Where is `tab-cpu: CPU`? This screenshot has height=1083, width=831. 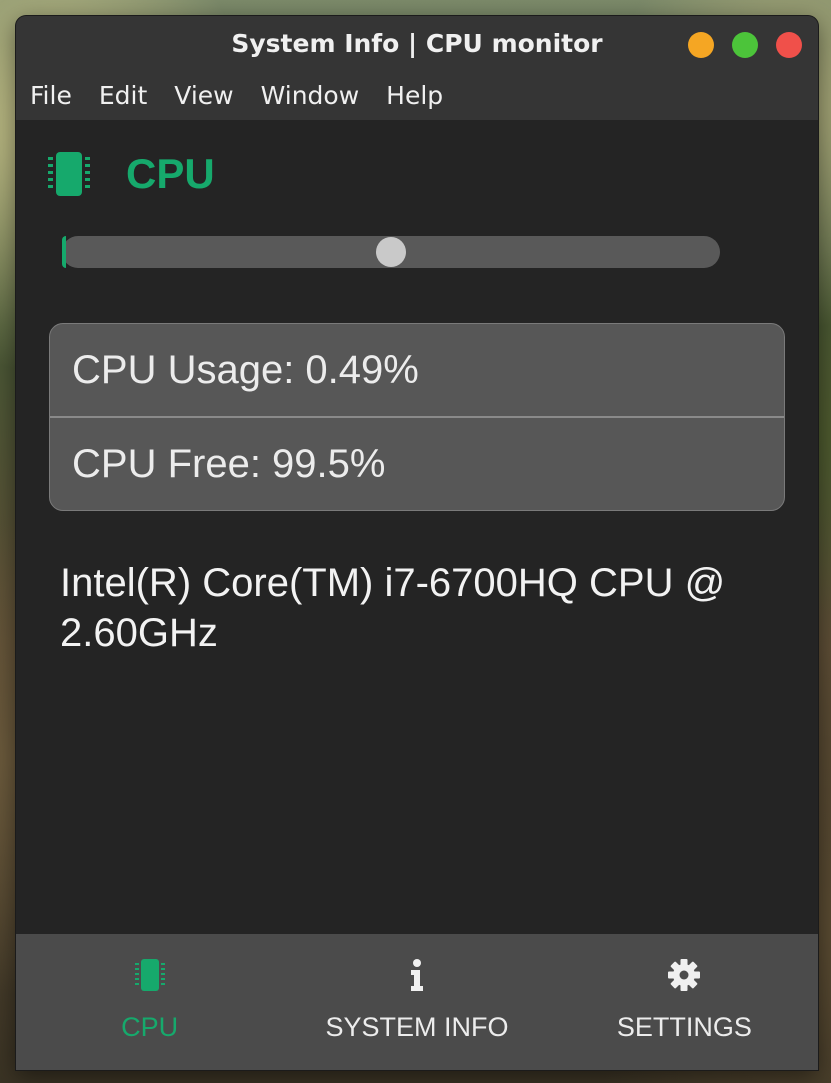 tab-cpu: CPU is located at coordinates (149, 1002).